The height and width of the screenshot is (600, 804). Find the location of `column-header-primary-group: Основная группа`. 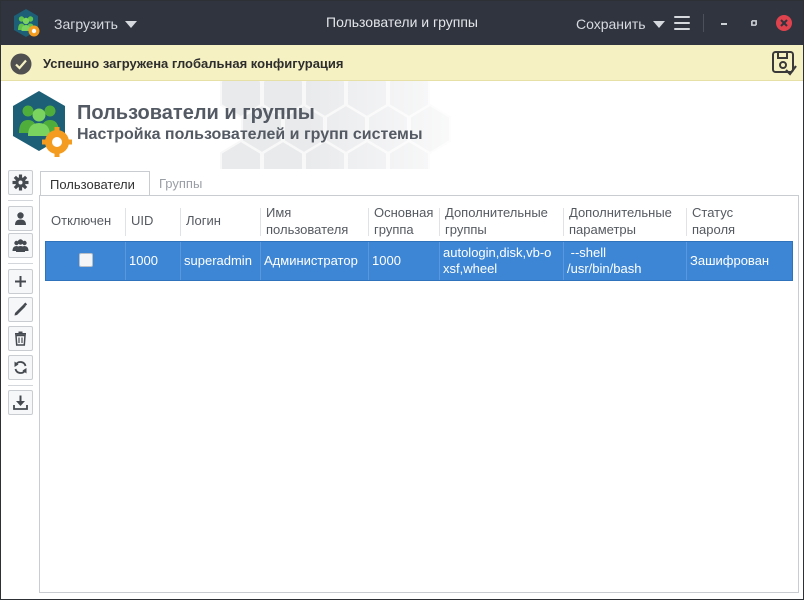

column-header-primary-group: Основная группа is located at coordinates (403, 220).